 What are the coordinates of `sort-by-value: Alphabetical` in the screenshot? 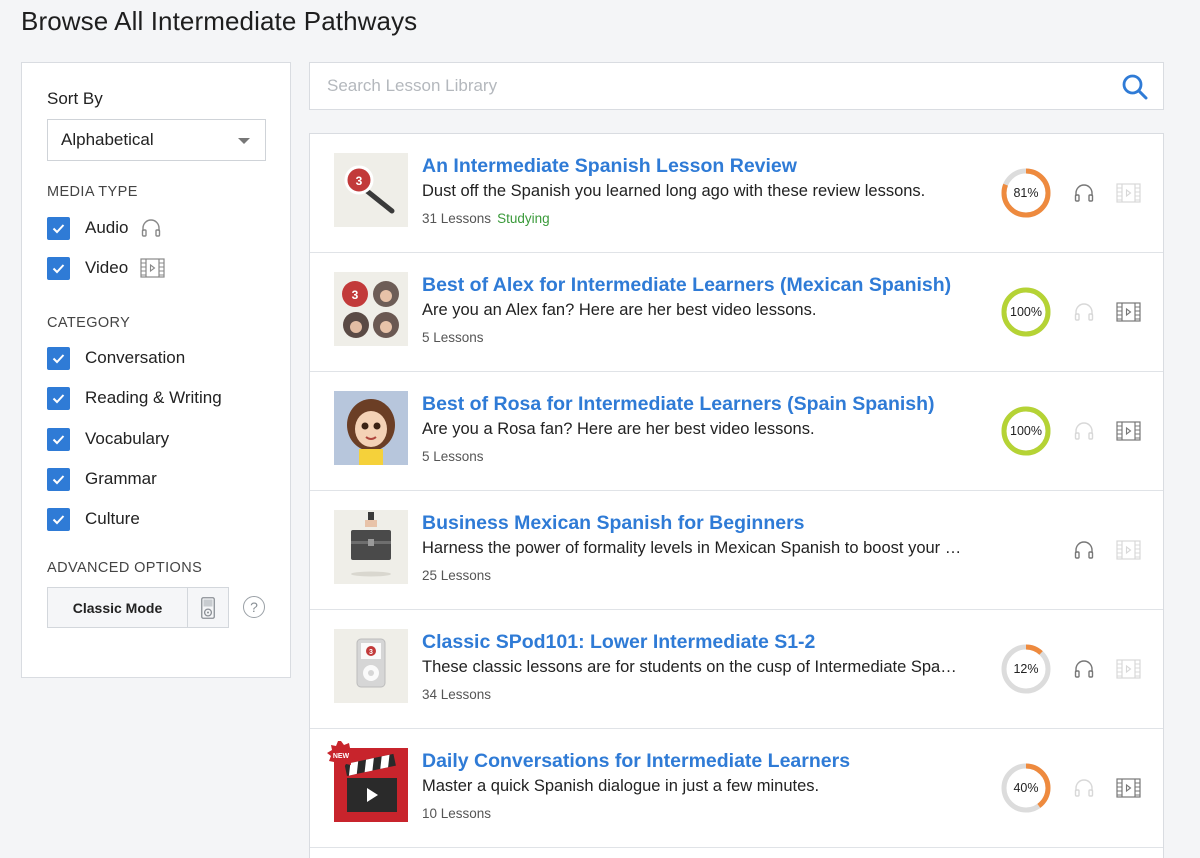 It's located at (107, 139).